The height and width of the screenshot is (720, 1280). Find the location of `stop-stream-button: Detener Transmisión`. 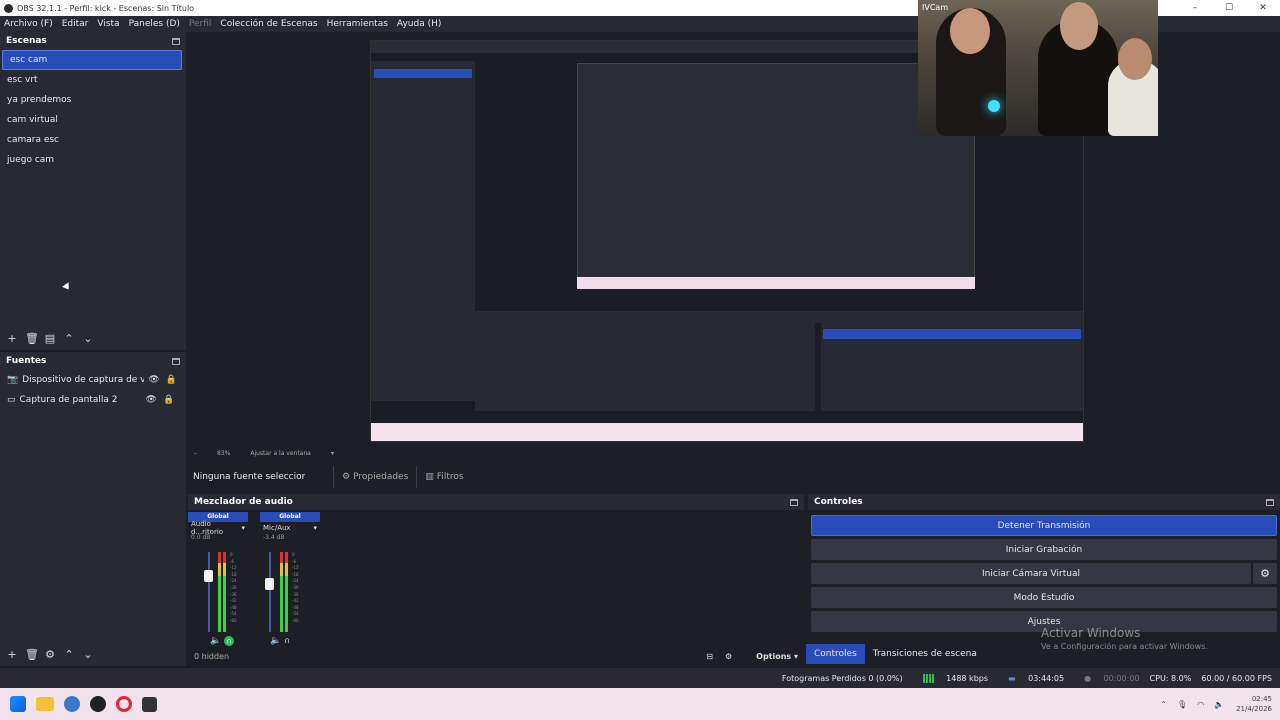

stop-stream-button: Detener Transmisión is located at coordinates (1044, 525).